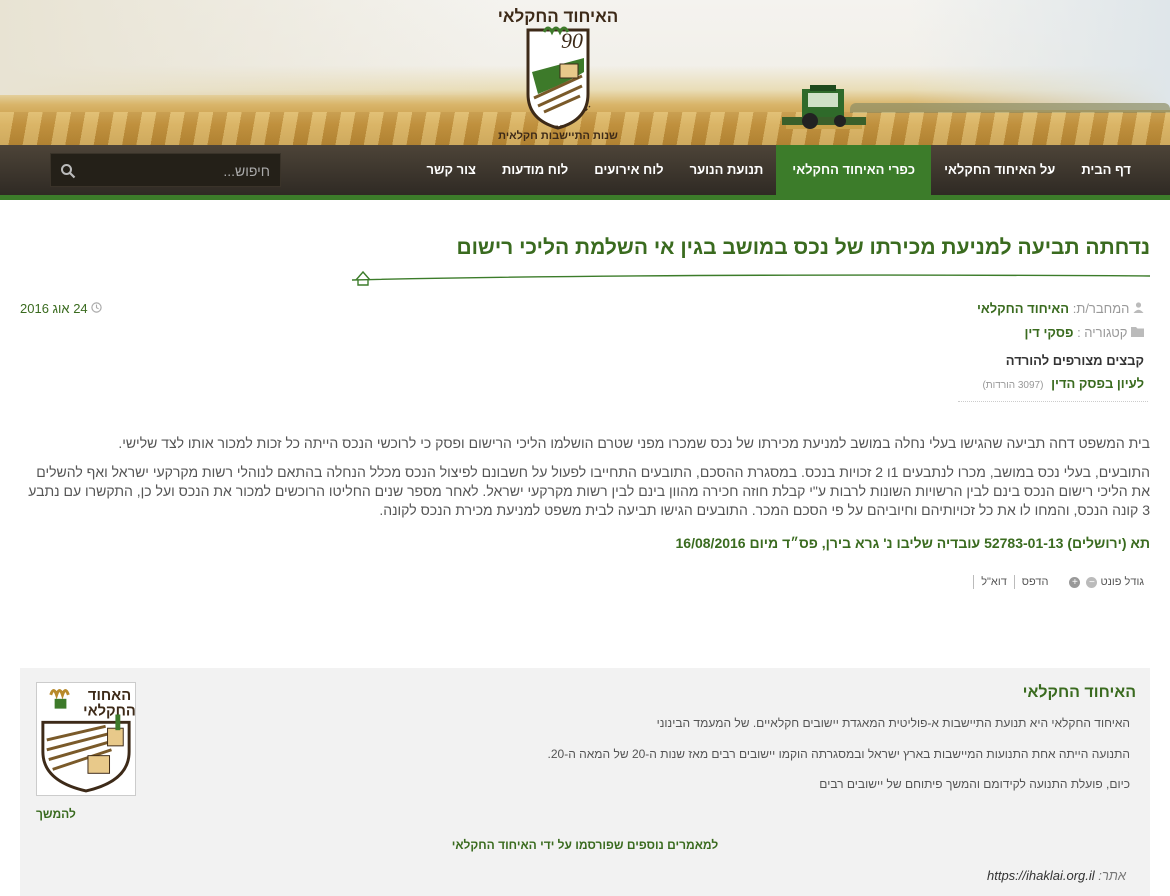  I want to click on svg-text: האיחוד החקלאי, so click(558, 16).